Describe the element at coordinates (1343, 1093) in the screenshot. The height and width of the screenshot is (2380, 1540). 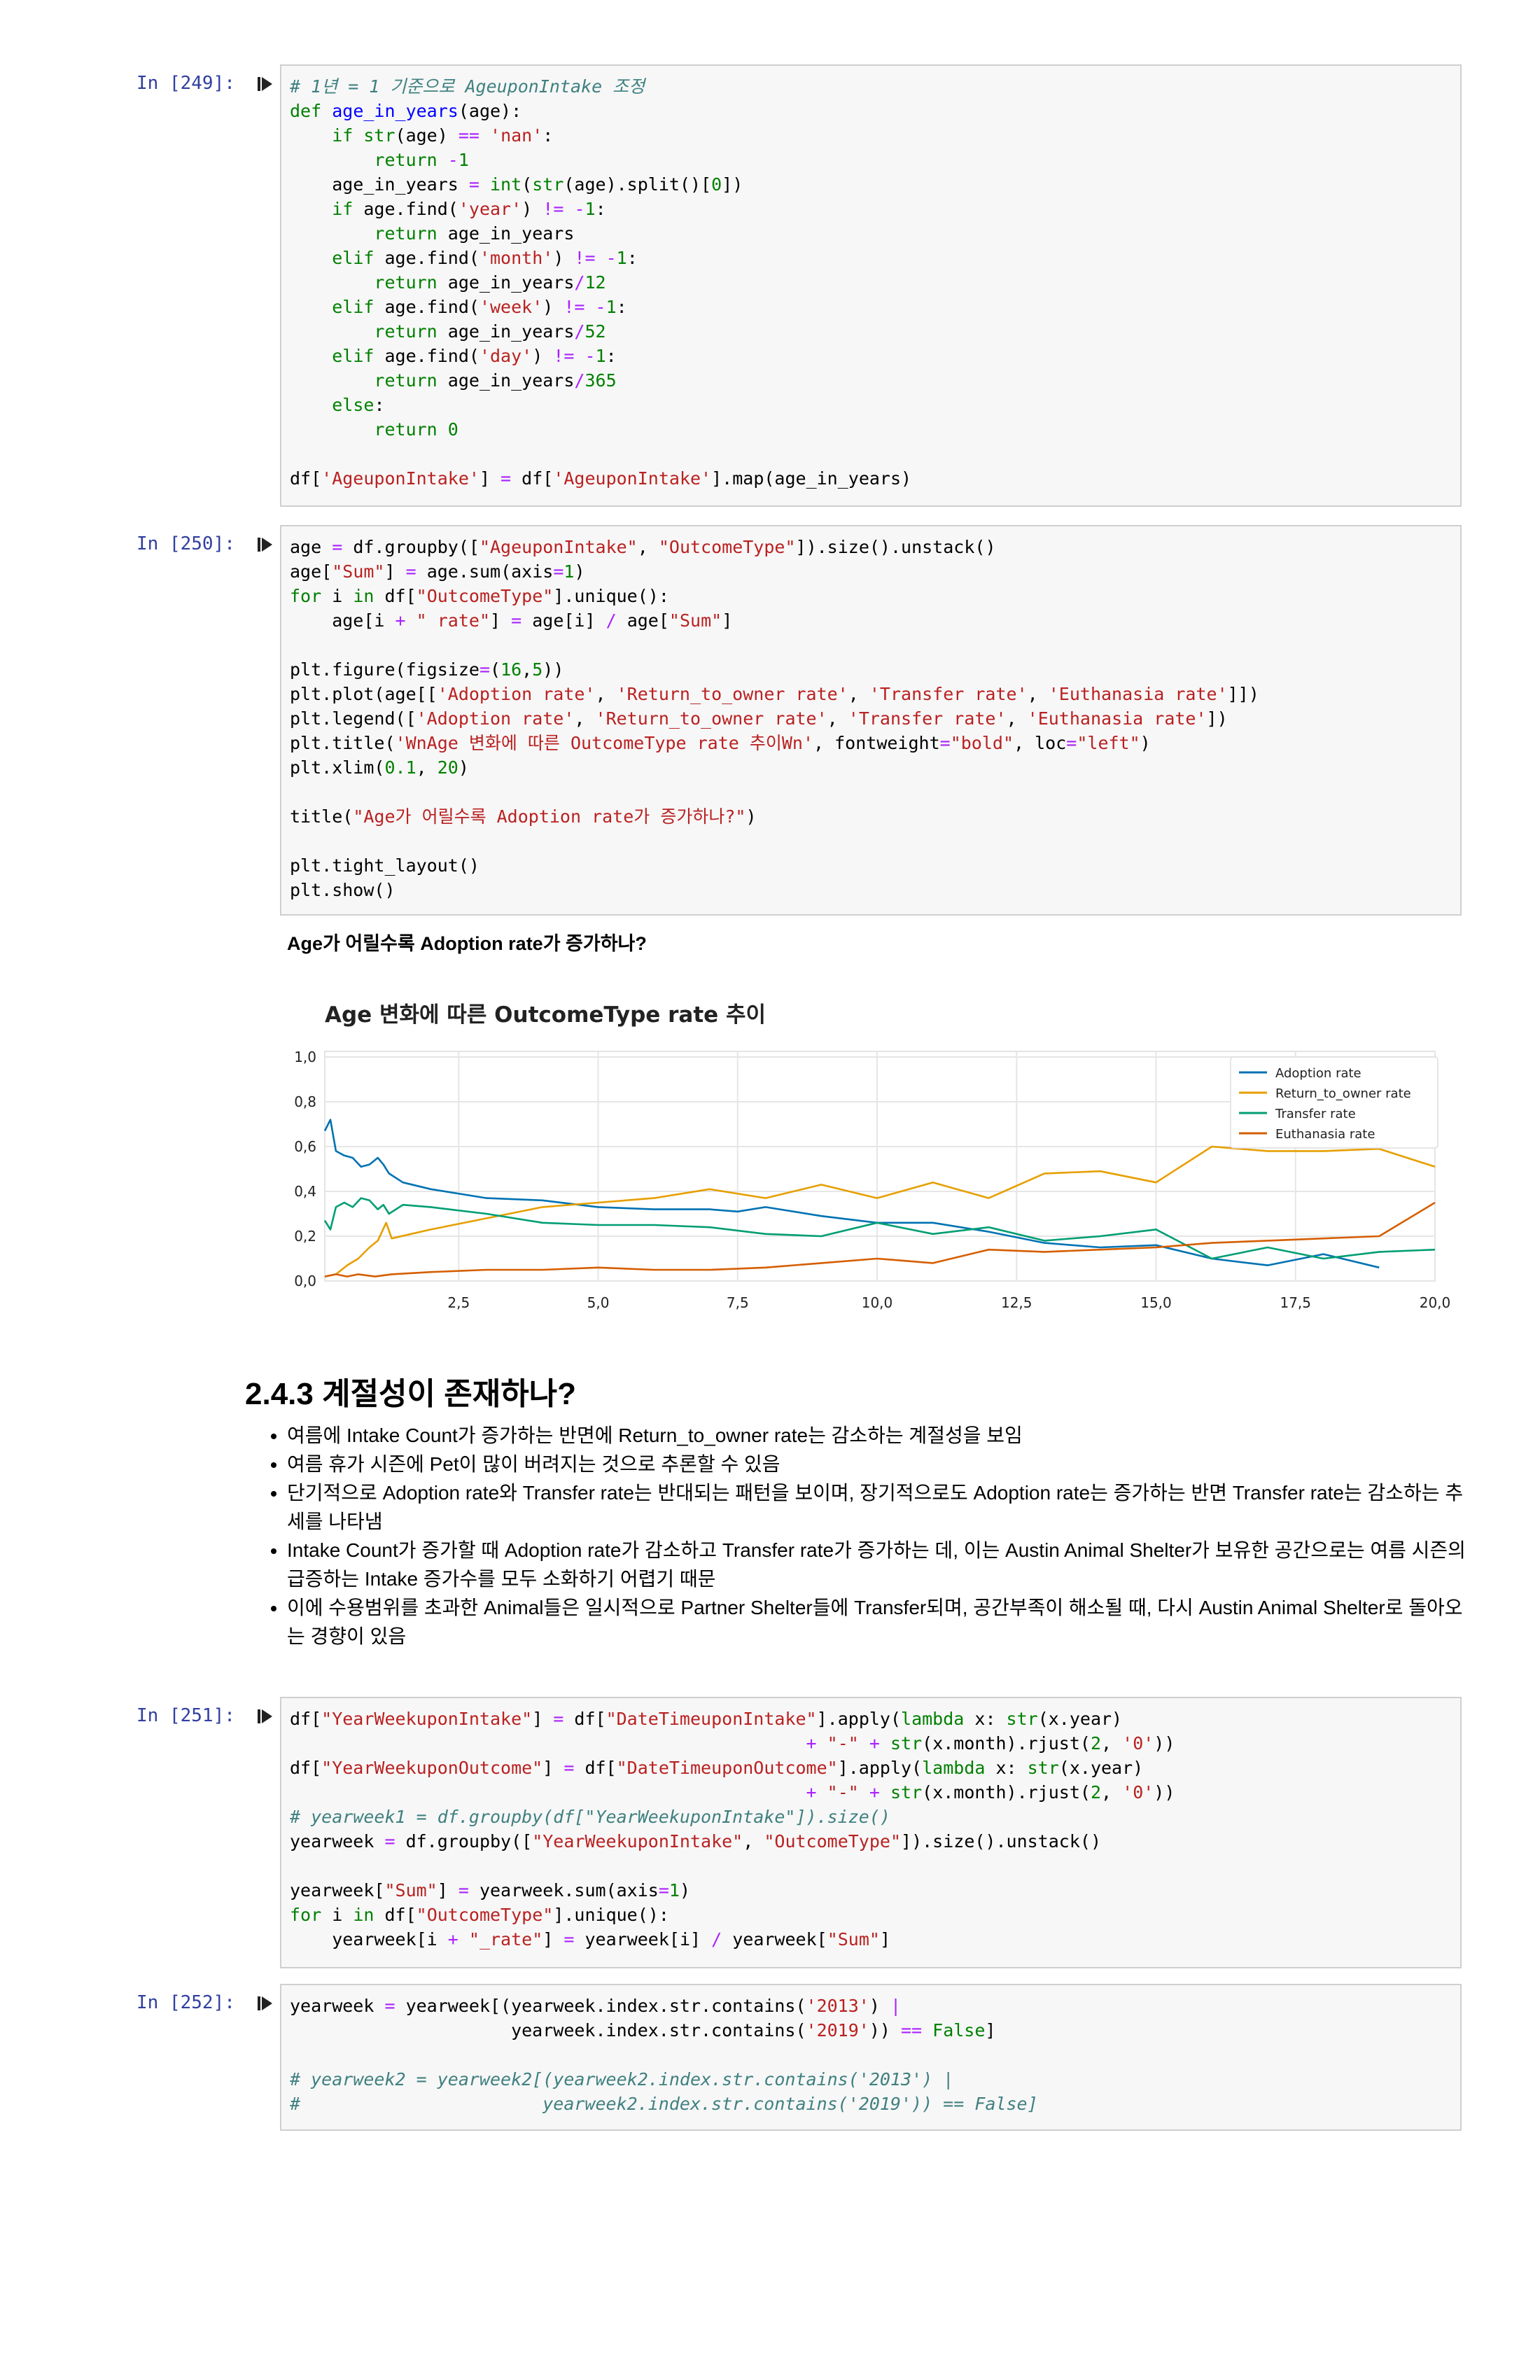
I see `legend-label: Return_to_owner rate` at that location.